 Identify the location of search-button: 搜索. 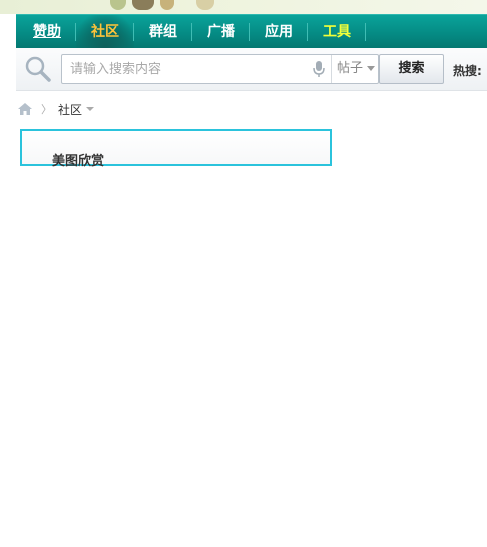
(411, 69).